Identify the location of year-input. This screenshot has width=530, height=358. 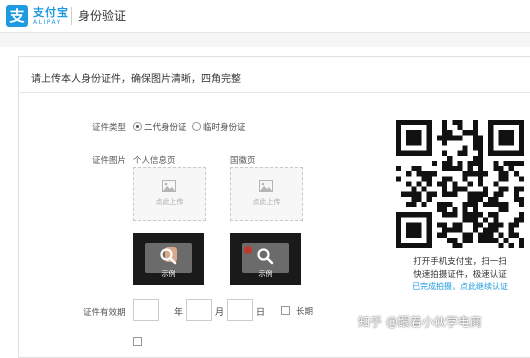
(146, 310).